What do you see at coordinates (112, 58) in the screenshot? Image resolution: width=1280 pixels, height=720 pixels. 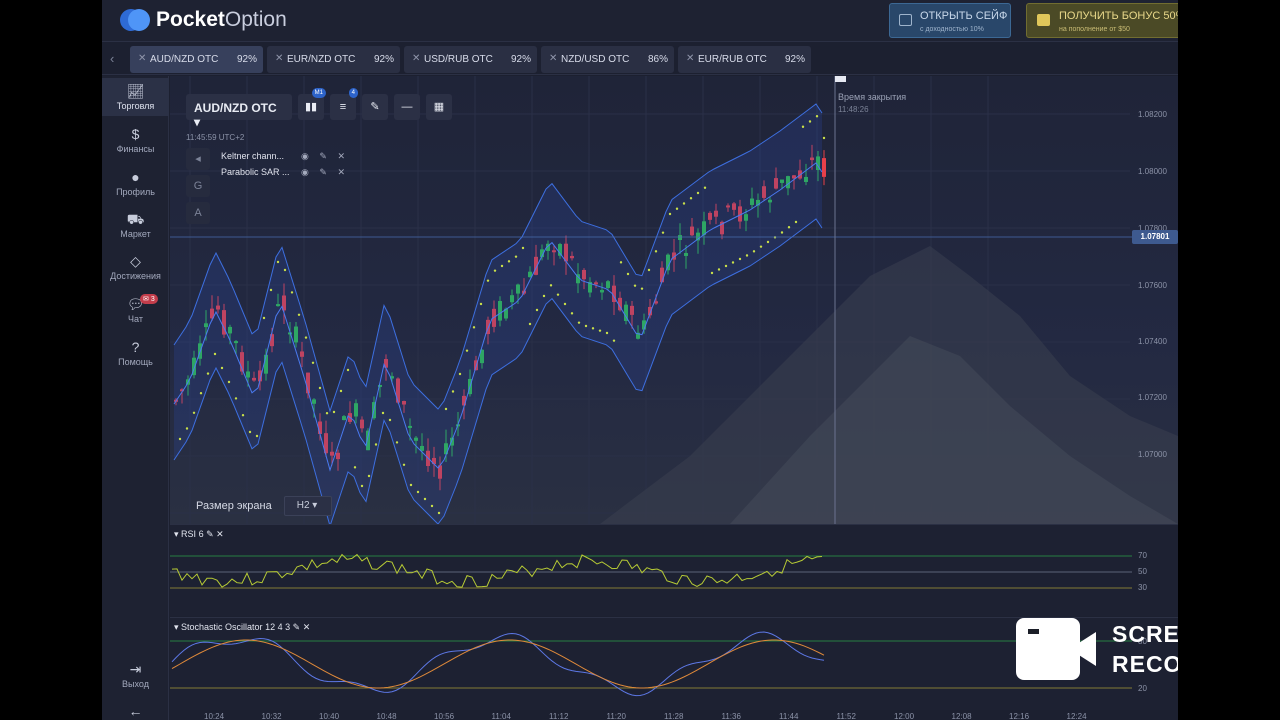 I see `chevron-left-icon: ‹` at bounding box center [112, 58].